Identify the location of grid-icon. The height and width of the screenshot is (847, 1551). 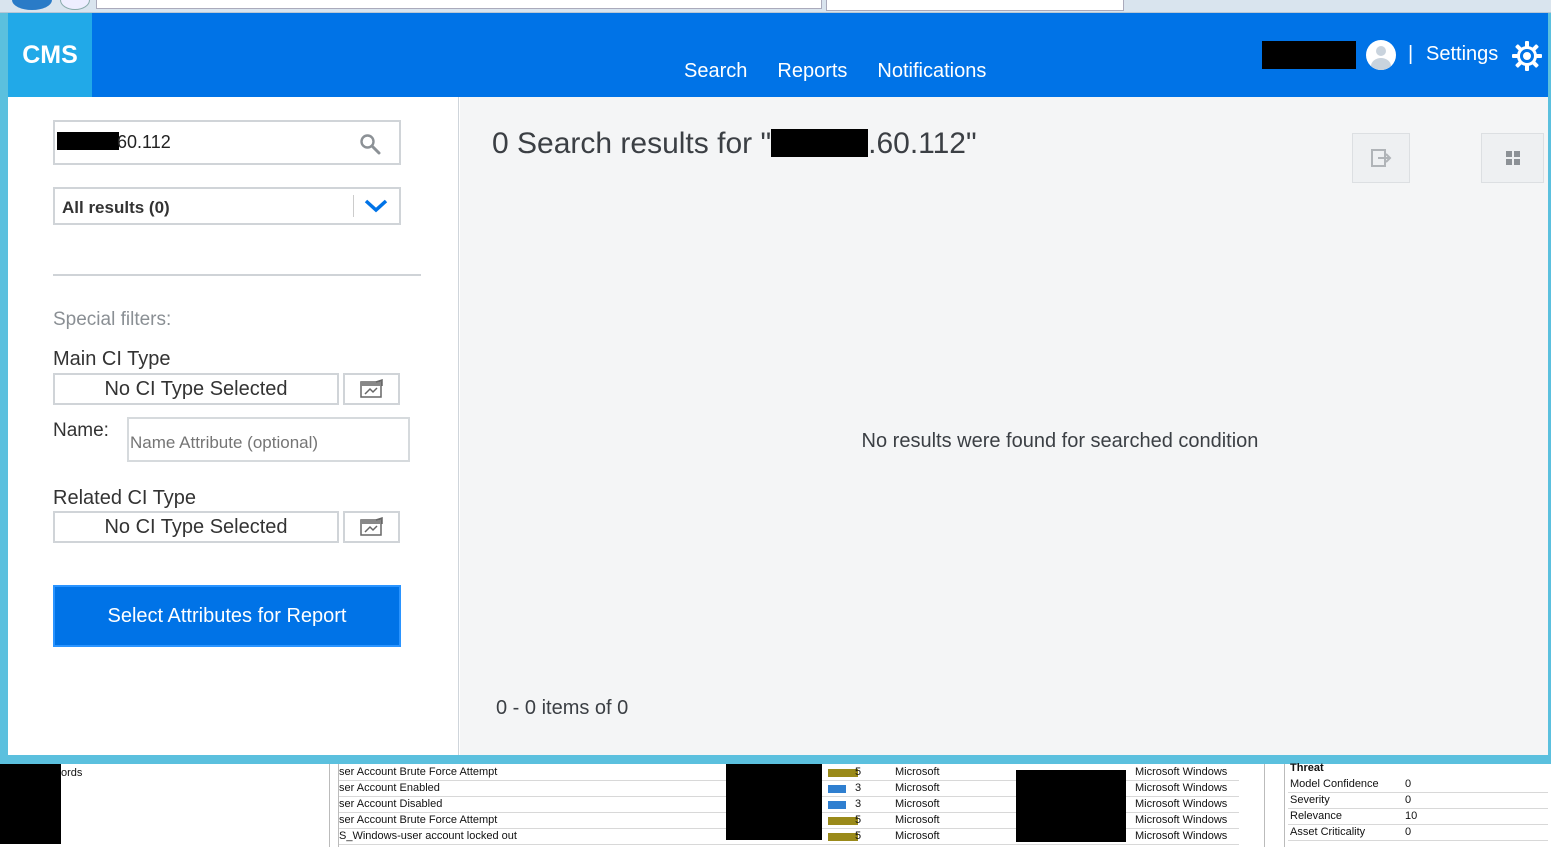
(1512, 158).